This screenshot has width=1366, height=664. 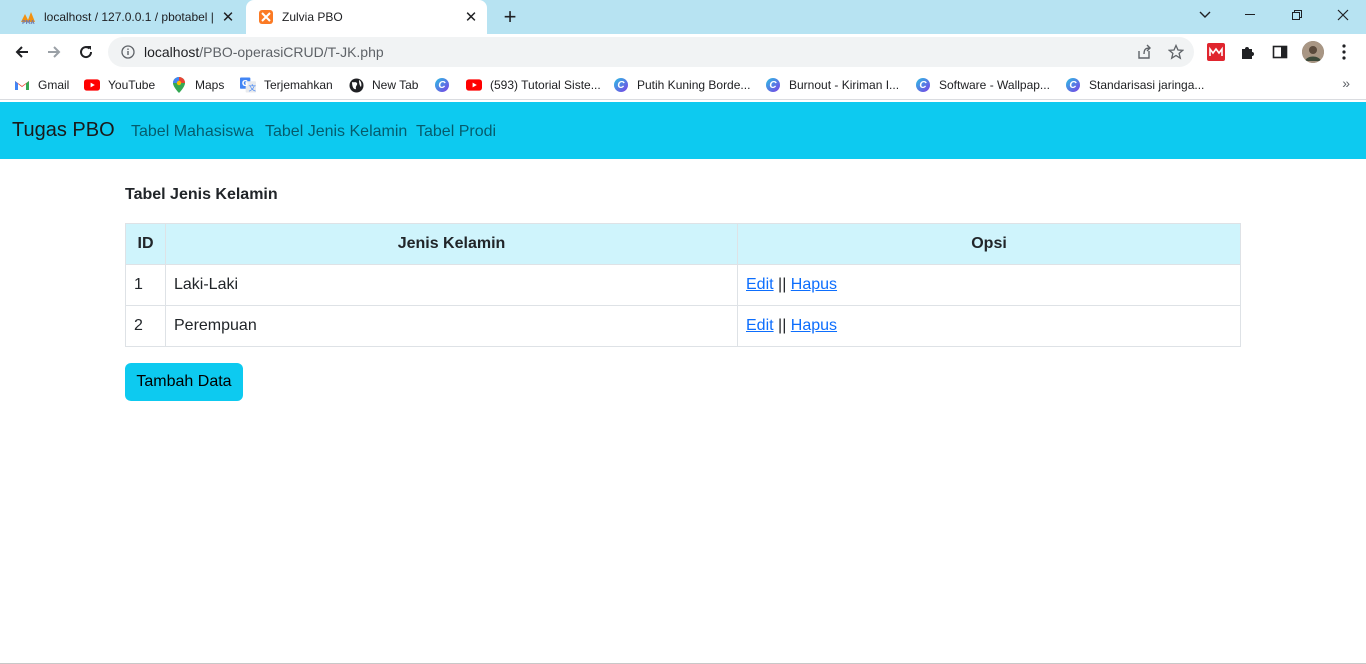 I want to click on tab-title: localhost / 127.0.0.1 / pbotabel |, so click(x=129, y=17).